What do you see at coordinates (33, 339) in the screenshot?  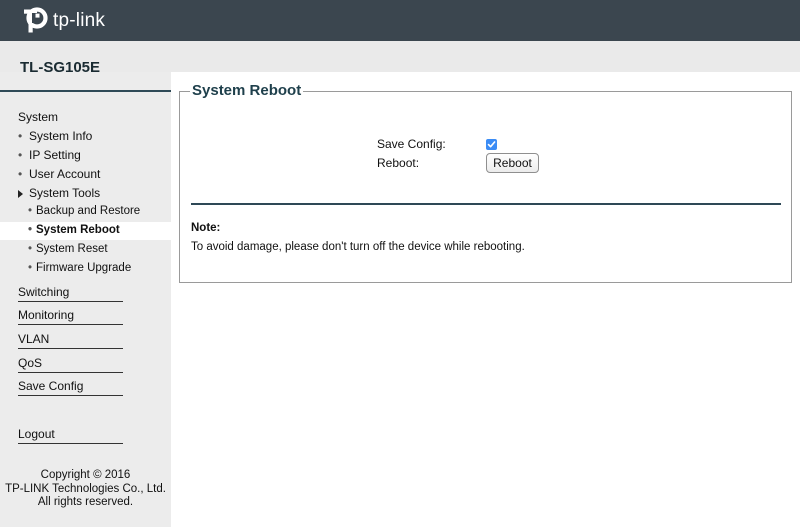 I see `sidebar-section-vlan: VLAN` at bounding box center [33, 339].